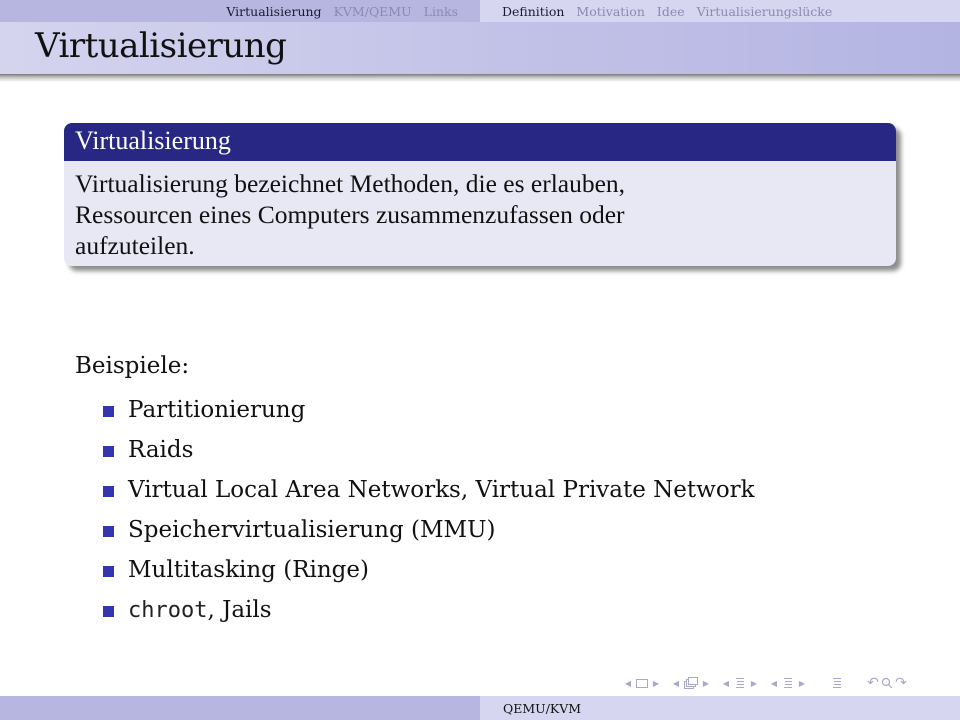  What do you see at coordinates (691, 683) in the screenshot?
I see `frame-icon` at bounding box center [691, 683].